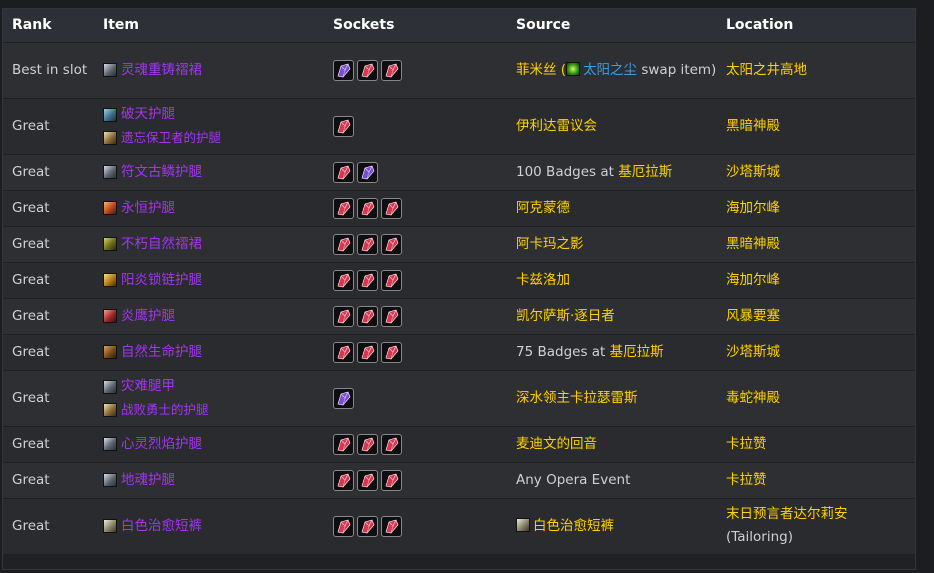  What do you see at coordinates (148, 316) in the screenshot?
I see `item-link: 炎鹰护腿` at bounding box center [148, 316].